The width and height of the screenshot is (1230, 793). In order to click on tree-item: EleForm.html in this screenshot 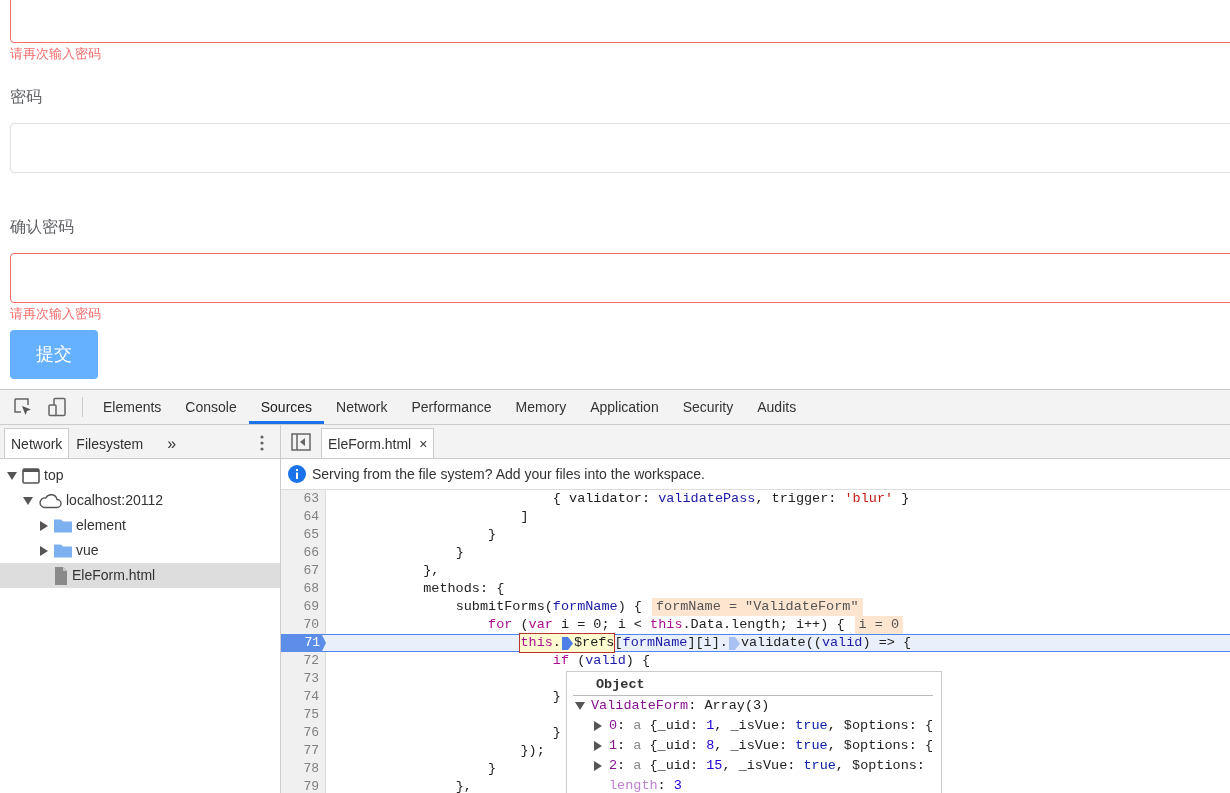, I will do `click(140, 575)`.